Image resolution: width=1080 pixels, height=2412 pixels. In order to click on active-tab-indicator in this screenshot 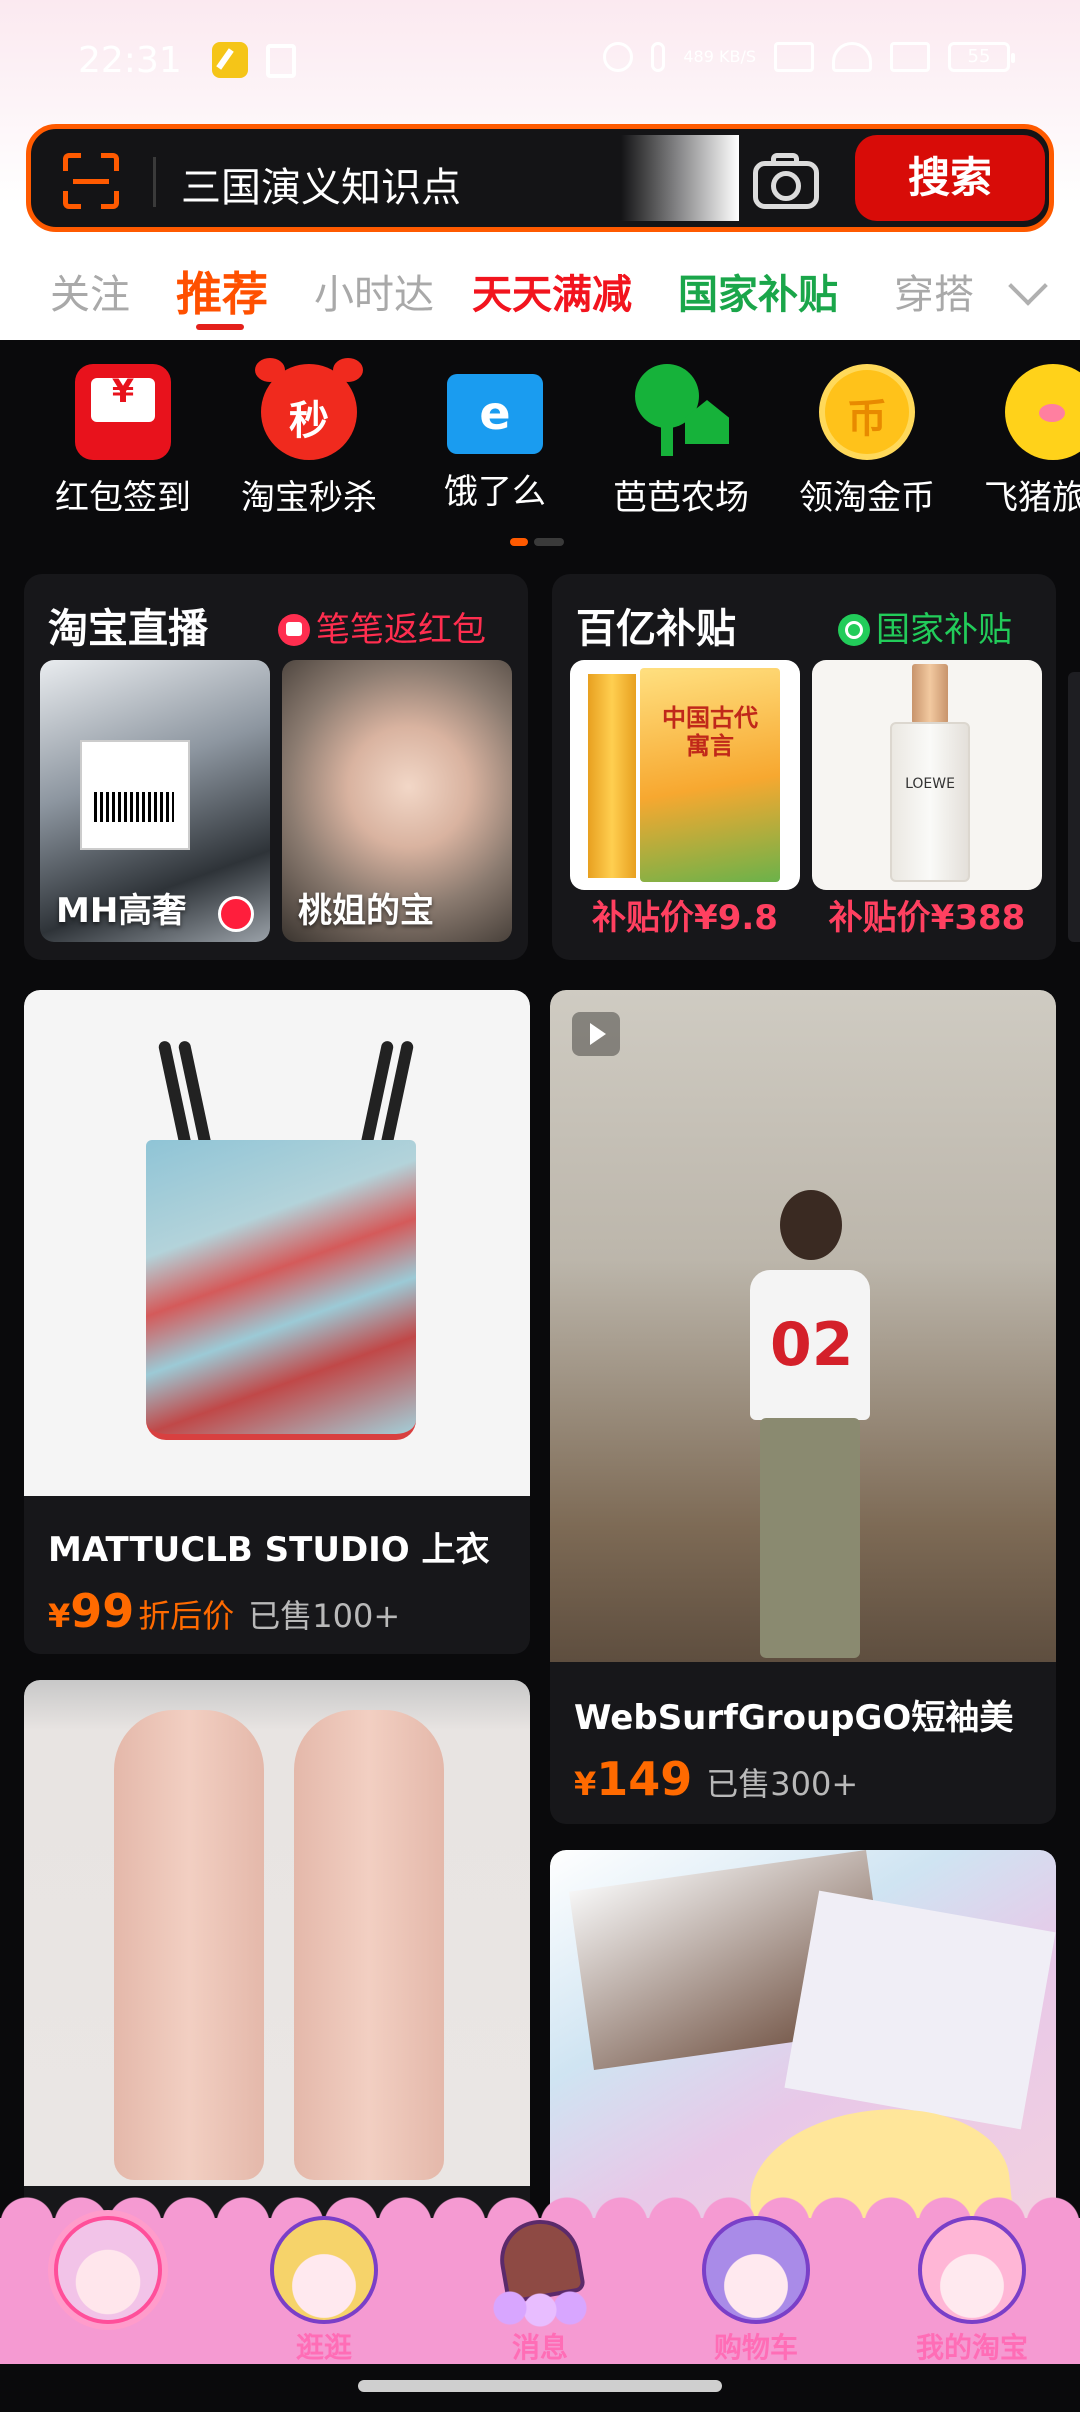, I will do `click(220, 327)`.